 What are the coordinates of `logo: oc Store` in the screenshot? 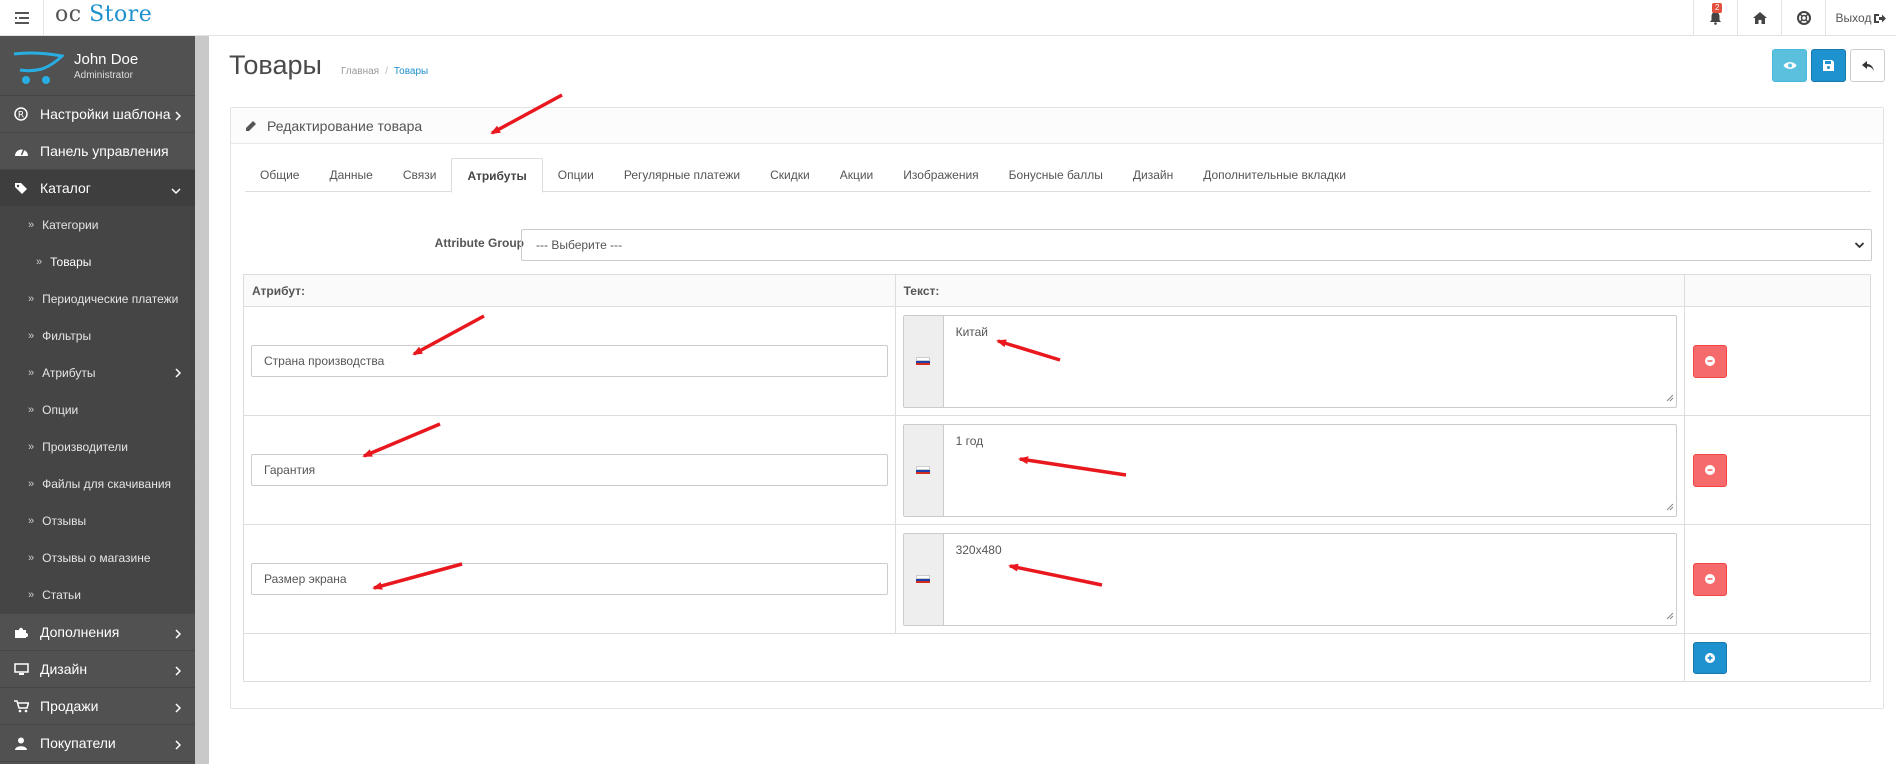 It's located at (103, 14).